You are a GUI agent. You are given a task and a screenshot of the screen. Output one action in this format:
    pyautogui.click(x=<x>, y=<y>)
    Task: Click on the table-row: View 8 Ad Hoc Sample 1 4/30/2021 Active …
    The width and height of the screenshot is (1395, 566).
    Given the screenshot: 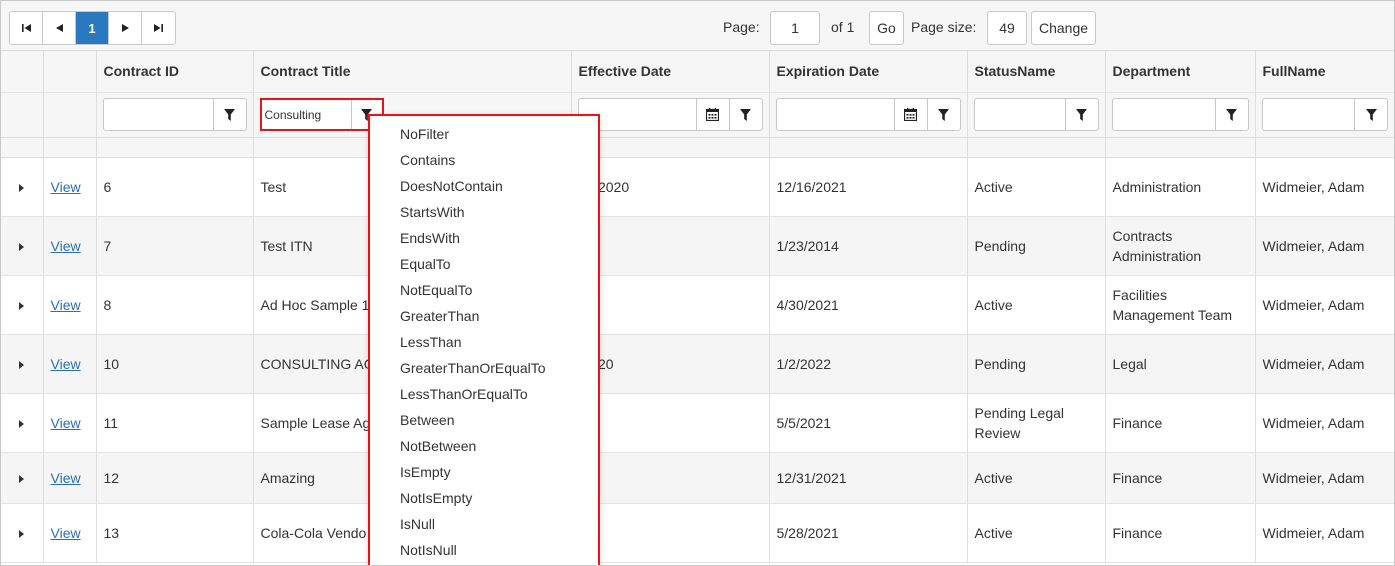 What is the action you would take?
    pyautogui.click(x=697, y=305)
    